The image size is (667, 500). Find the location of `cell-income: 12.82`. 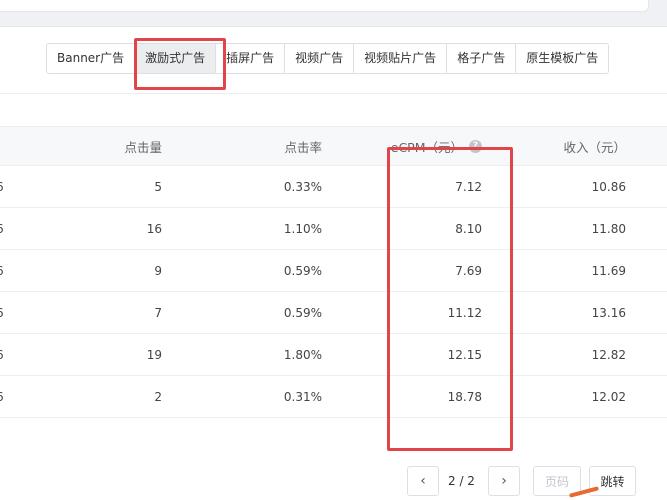

cell-income: 12.82 is located at coordinates (608, 354).